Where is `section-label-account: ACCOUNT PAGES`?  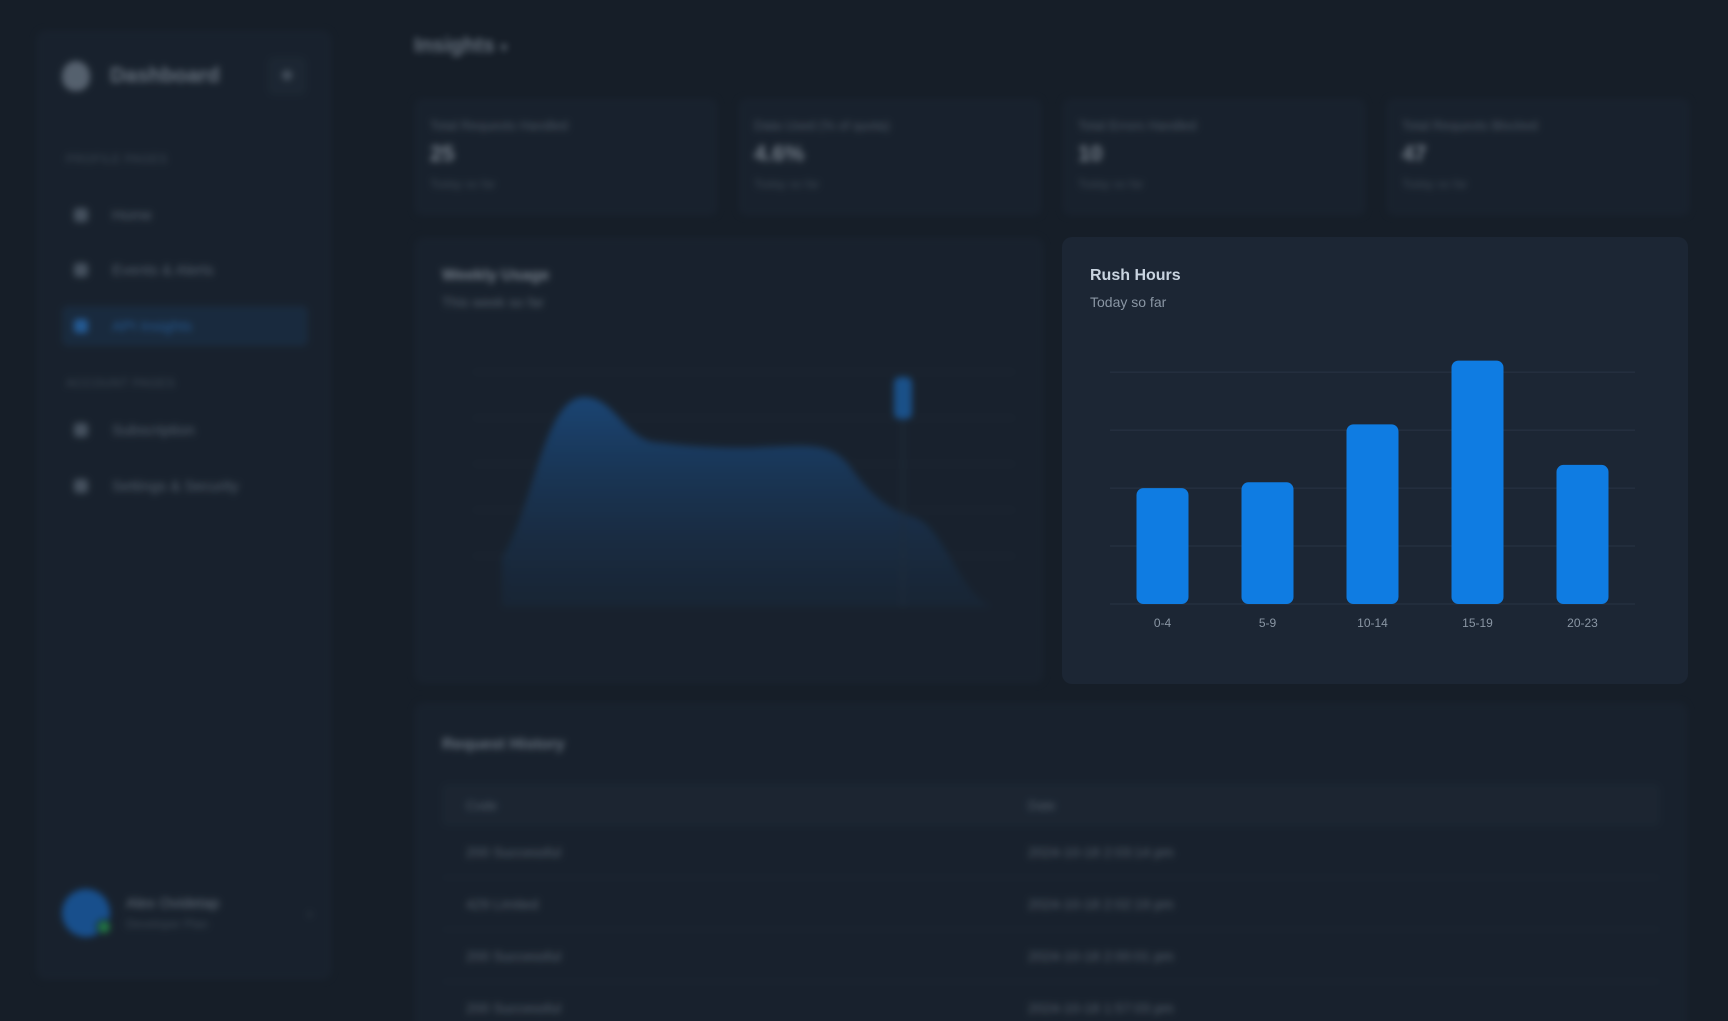
section-label-account: ACCOUNT PAGES is located at coordinates (121, 383).